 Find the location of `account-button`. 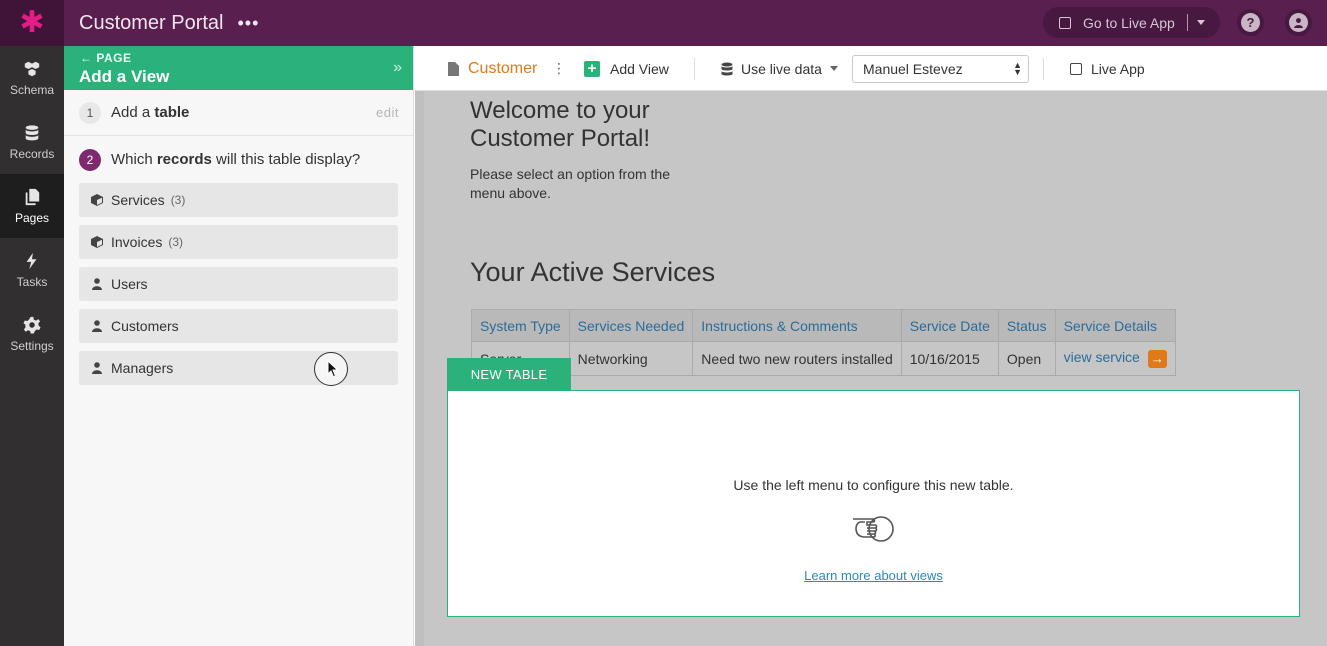

account-button is located at coordinates (1298, 22).